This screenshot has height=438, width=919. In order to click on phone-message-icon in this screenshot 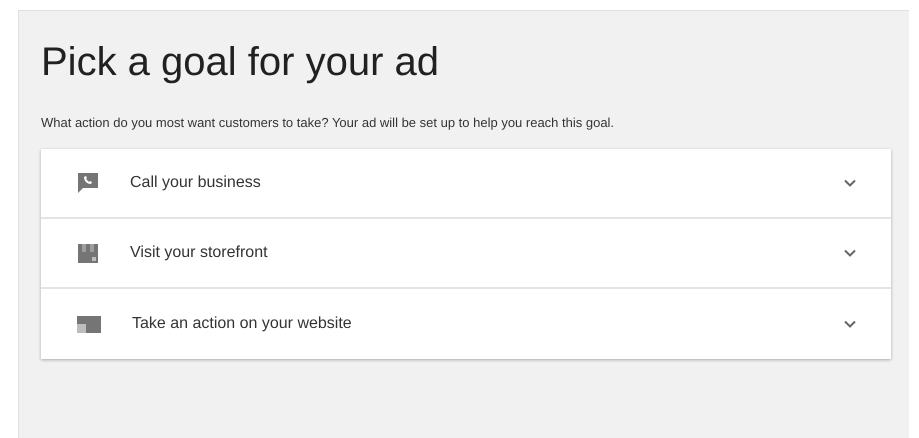, I will do `click(88, 183)`.